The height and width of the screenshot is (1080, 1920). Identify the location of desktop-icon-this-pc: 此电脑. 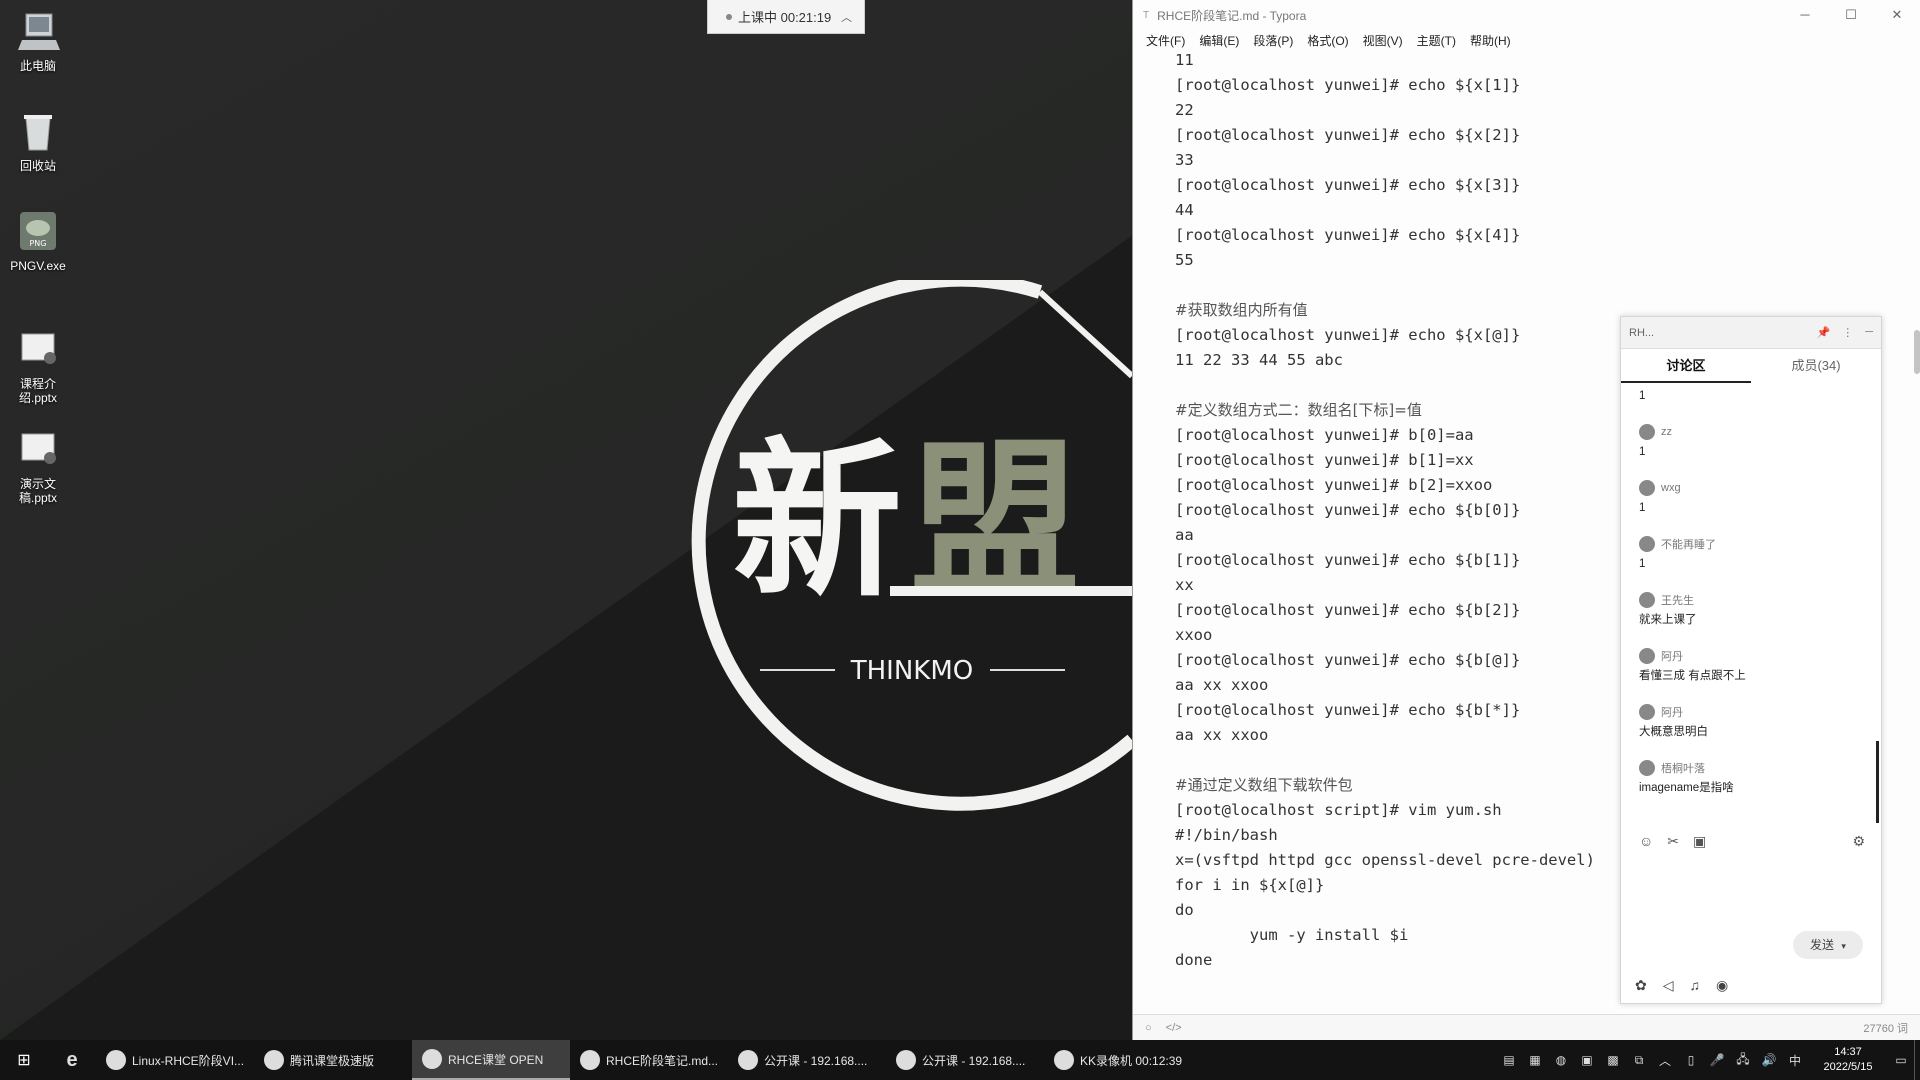
(38, 41).